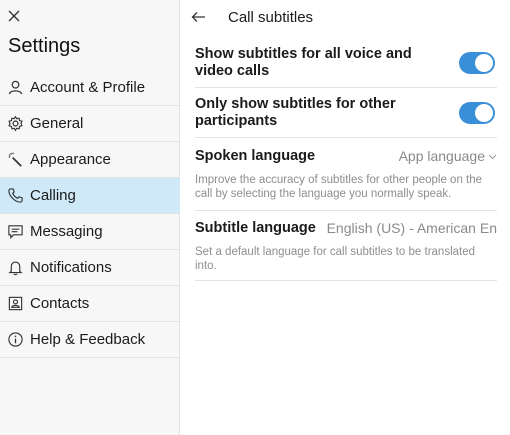  What do you see at coordinates (90, 124) in the screenshot?
I see `sidebar-item-general: General` at bounding box center [90, 124].